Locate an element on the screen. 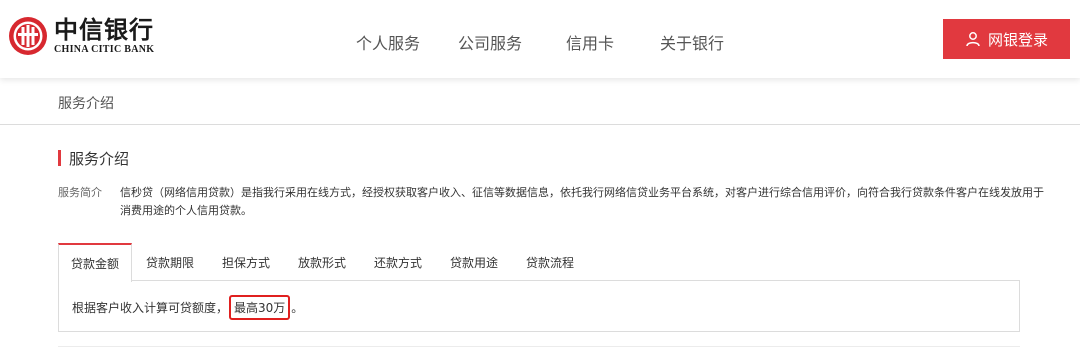 This screenshot has height=352, width=1080. max-amount-highlight: 最高30万 is located at coordinates (260, 307).